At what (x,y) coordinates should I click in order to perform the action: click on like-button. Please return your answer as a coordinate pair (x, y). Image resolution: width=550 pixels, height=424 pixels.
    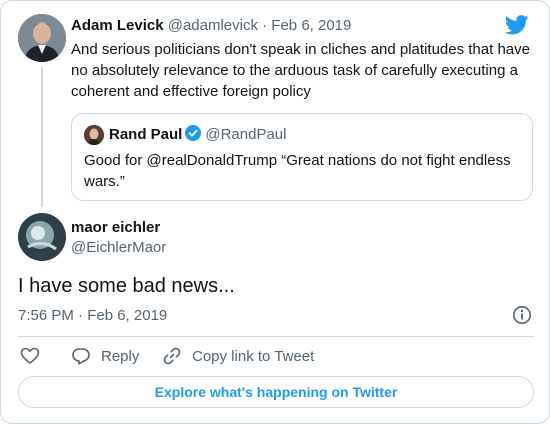
    Looking at the image, I should click on (30, 356).